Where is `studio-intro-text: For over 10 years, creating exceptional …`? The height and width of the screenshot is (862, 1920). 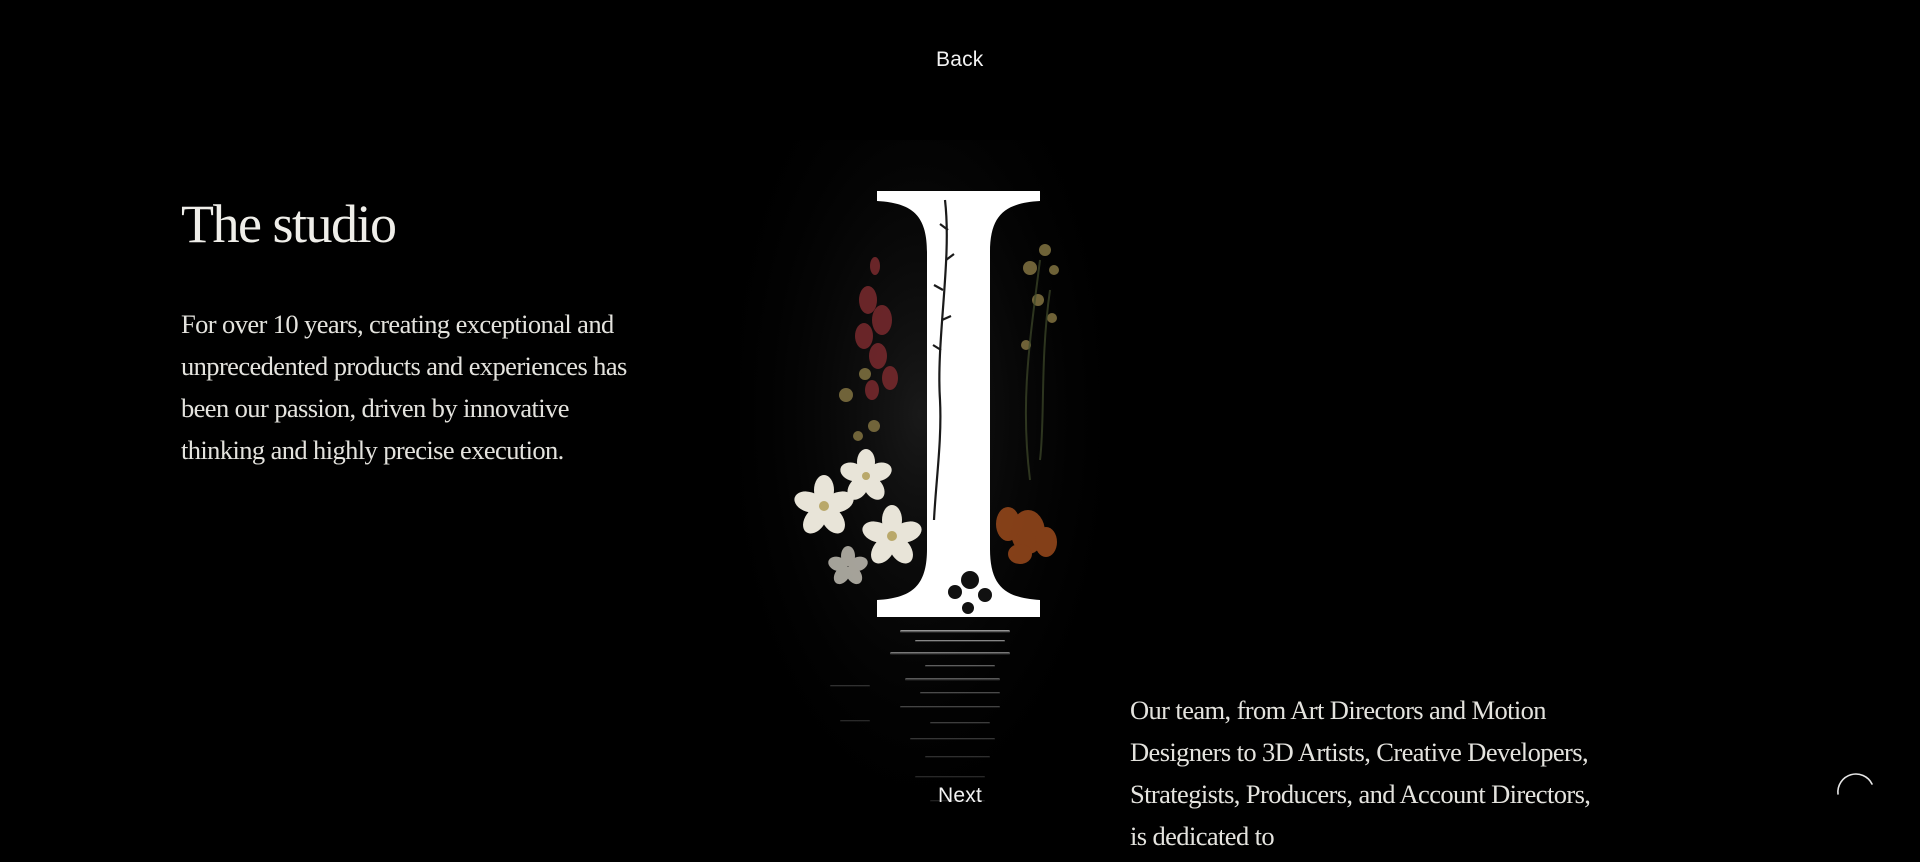
studio-intro-text: For over 10 years, creating exceptional … is located at coordinates (404, 387).